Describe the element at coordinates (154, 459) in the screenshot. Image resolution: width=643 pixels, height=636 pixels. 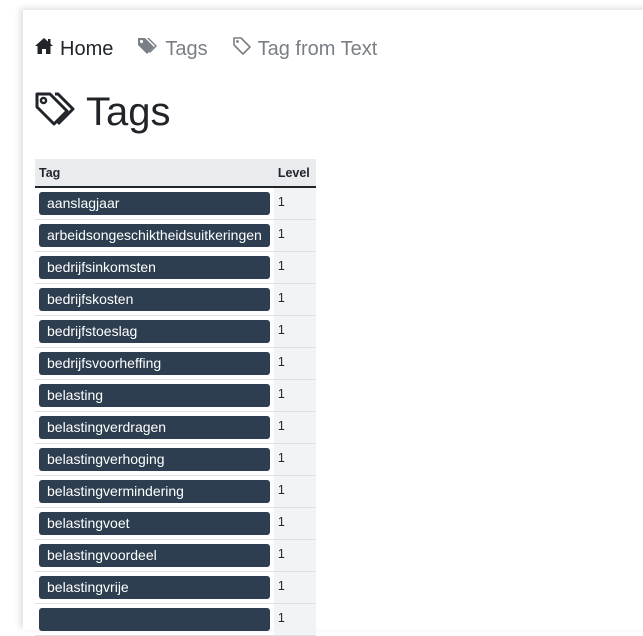
I see `tag-link: belastingverhoging` at that location.